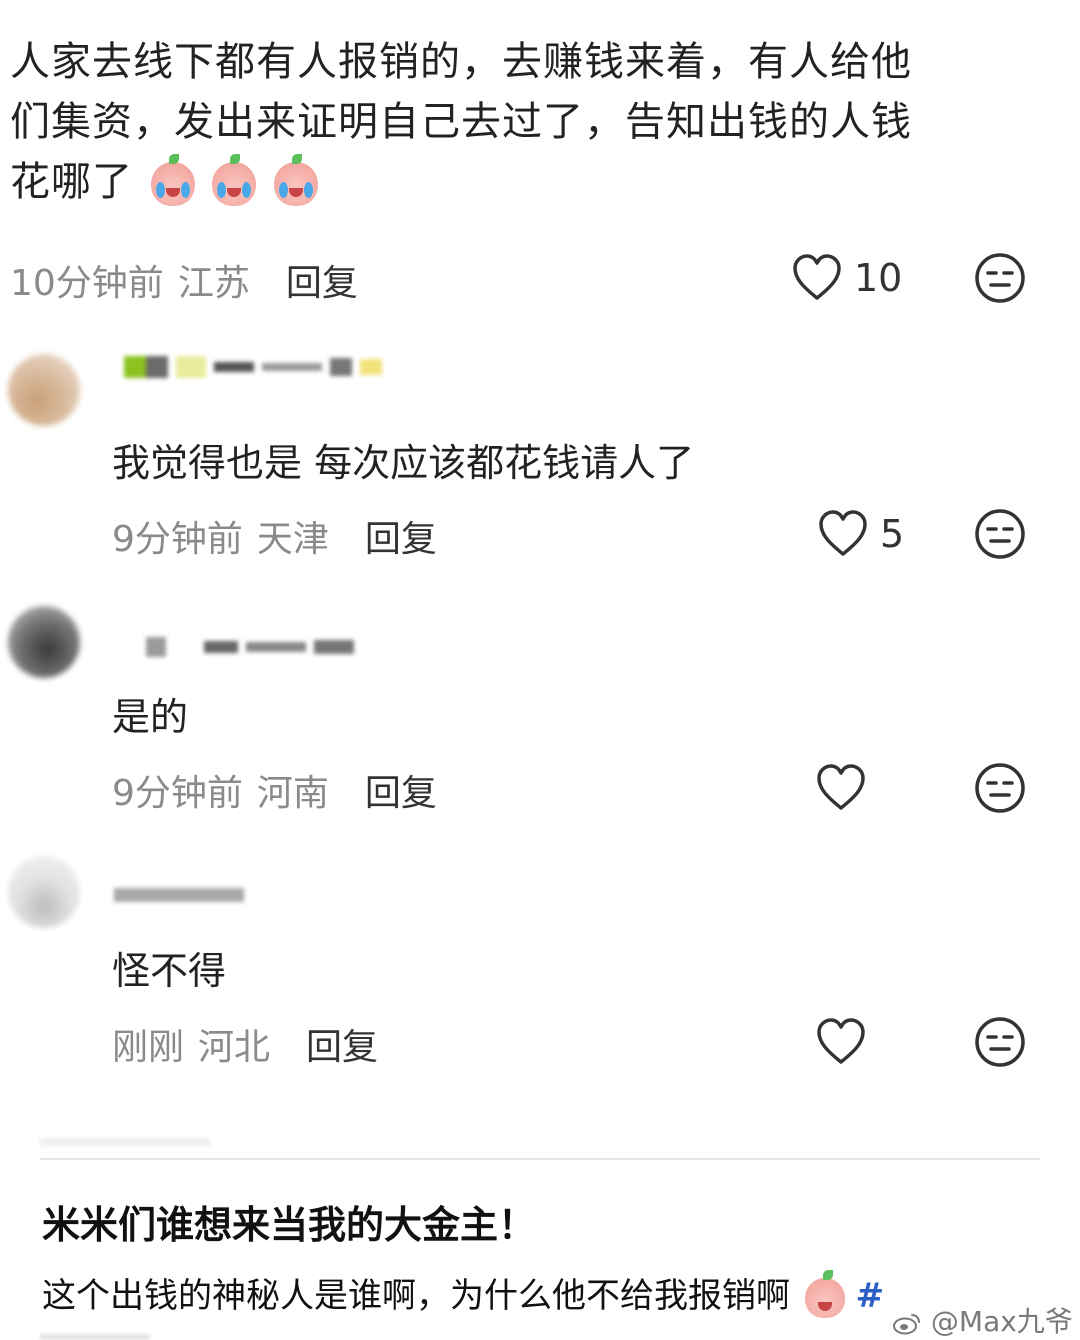 The width and height of the screenshot is (1080, 1340). What do you see at coordinates (71, 182) in the screenshot?
I see `top-comment-line-3: 花哪了` at bounding box center [71, 182].